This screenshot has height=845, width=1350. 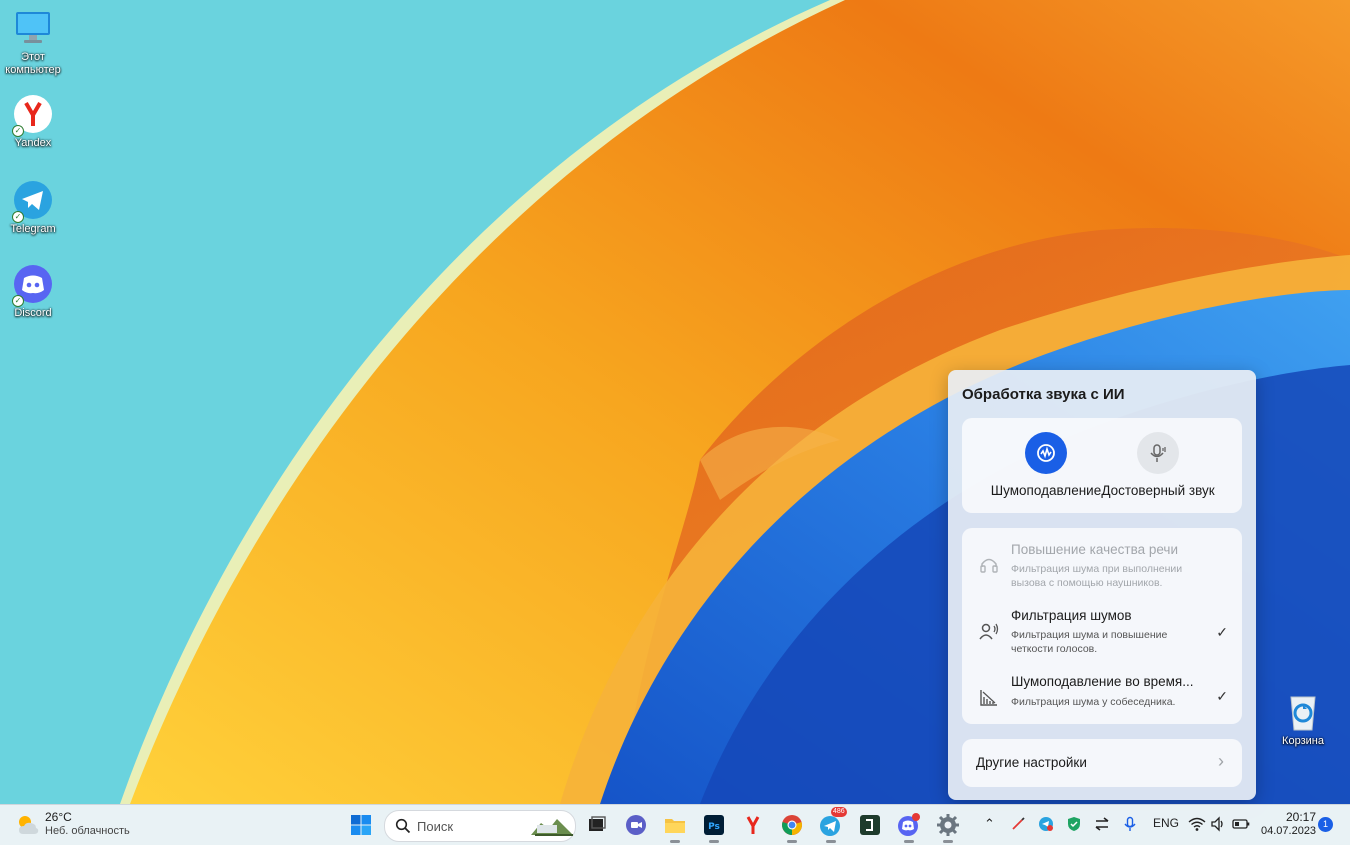 What do you see at coordinates (1046, 825) in the screenshot?
I see `telegram-tray-icon` at bounding box center [1046, 825].